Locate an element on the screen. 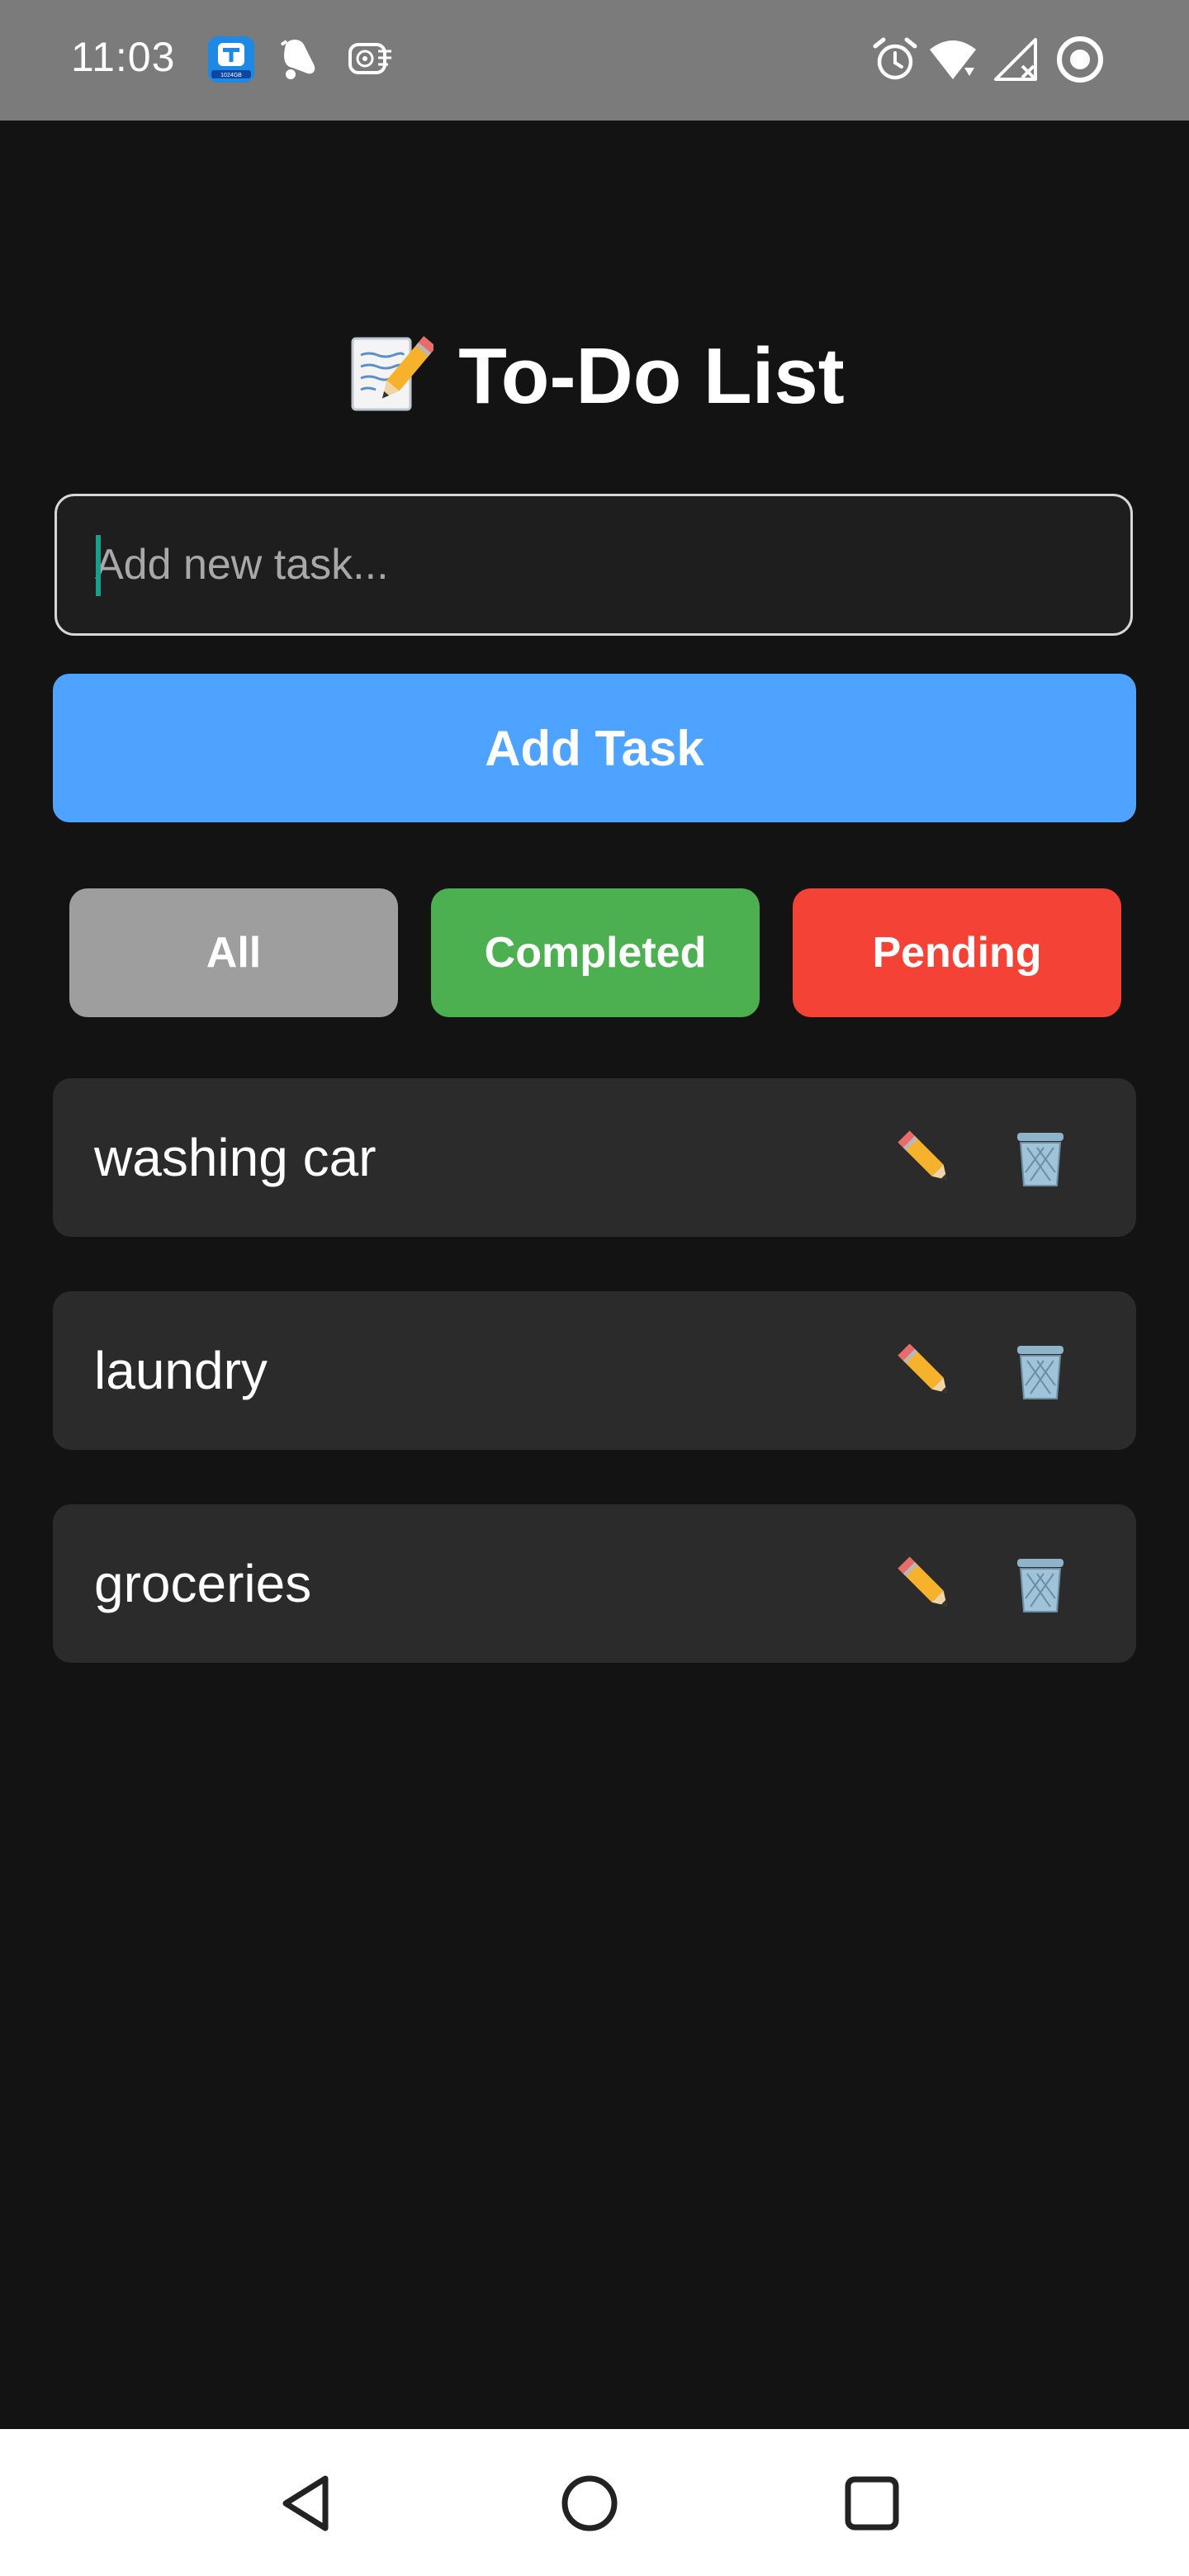 This screenshot has height=2576, width=1189. task-item: laundry is located at coordinates (594, 1370).